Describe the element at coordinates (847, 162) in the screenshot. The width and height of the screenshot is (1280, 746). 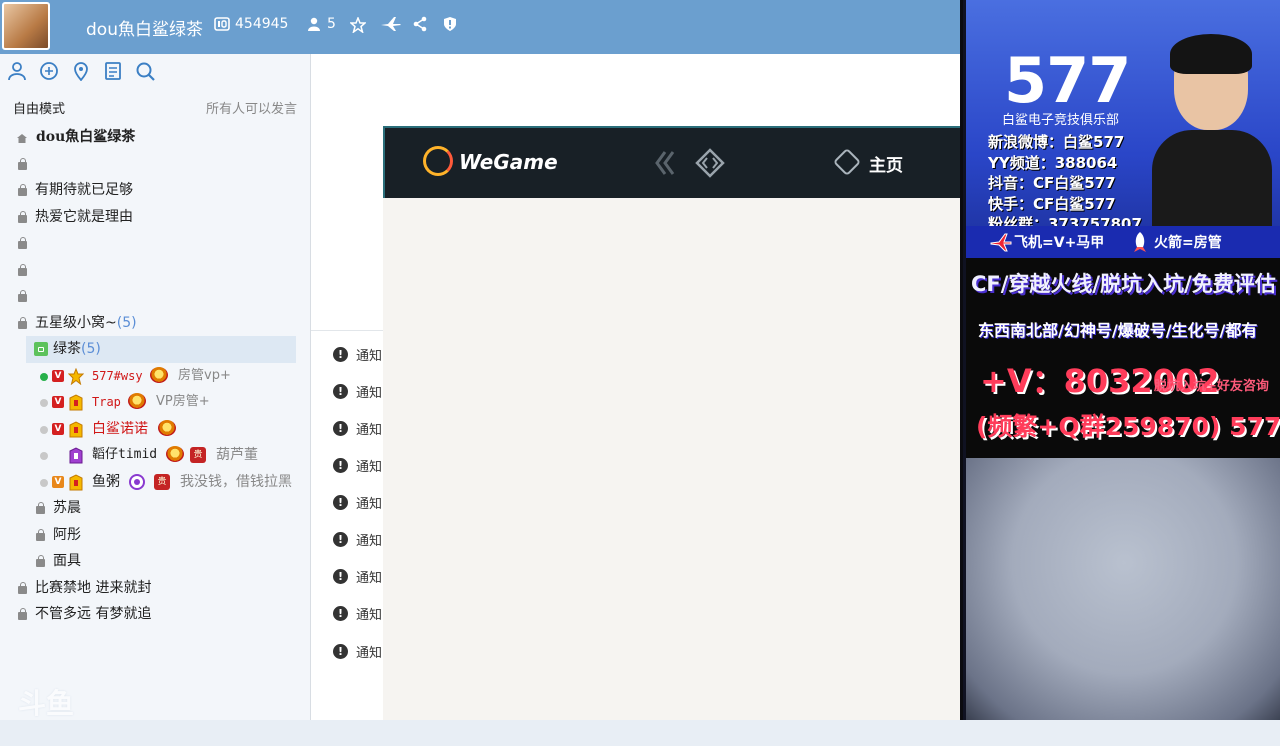
I see `home-icon` at that location.